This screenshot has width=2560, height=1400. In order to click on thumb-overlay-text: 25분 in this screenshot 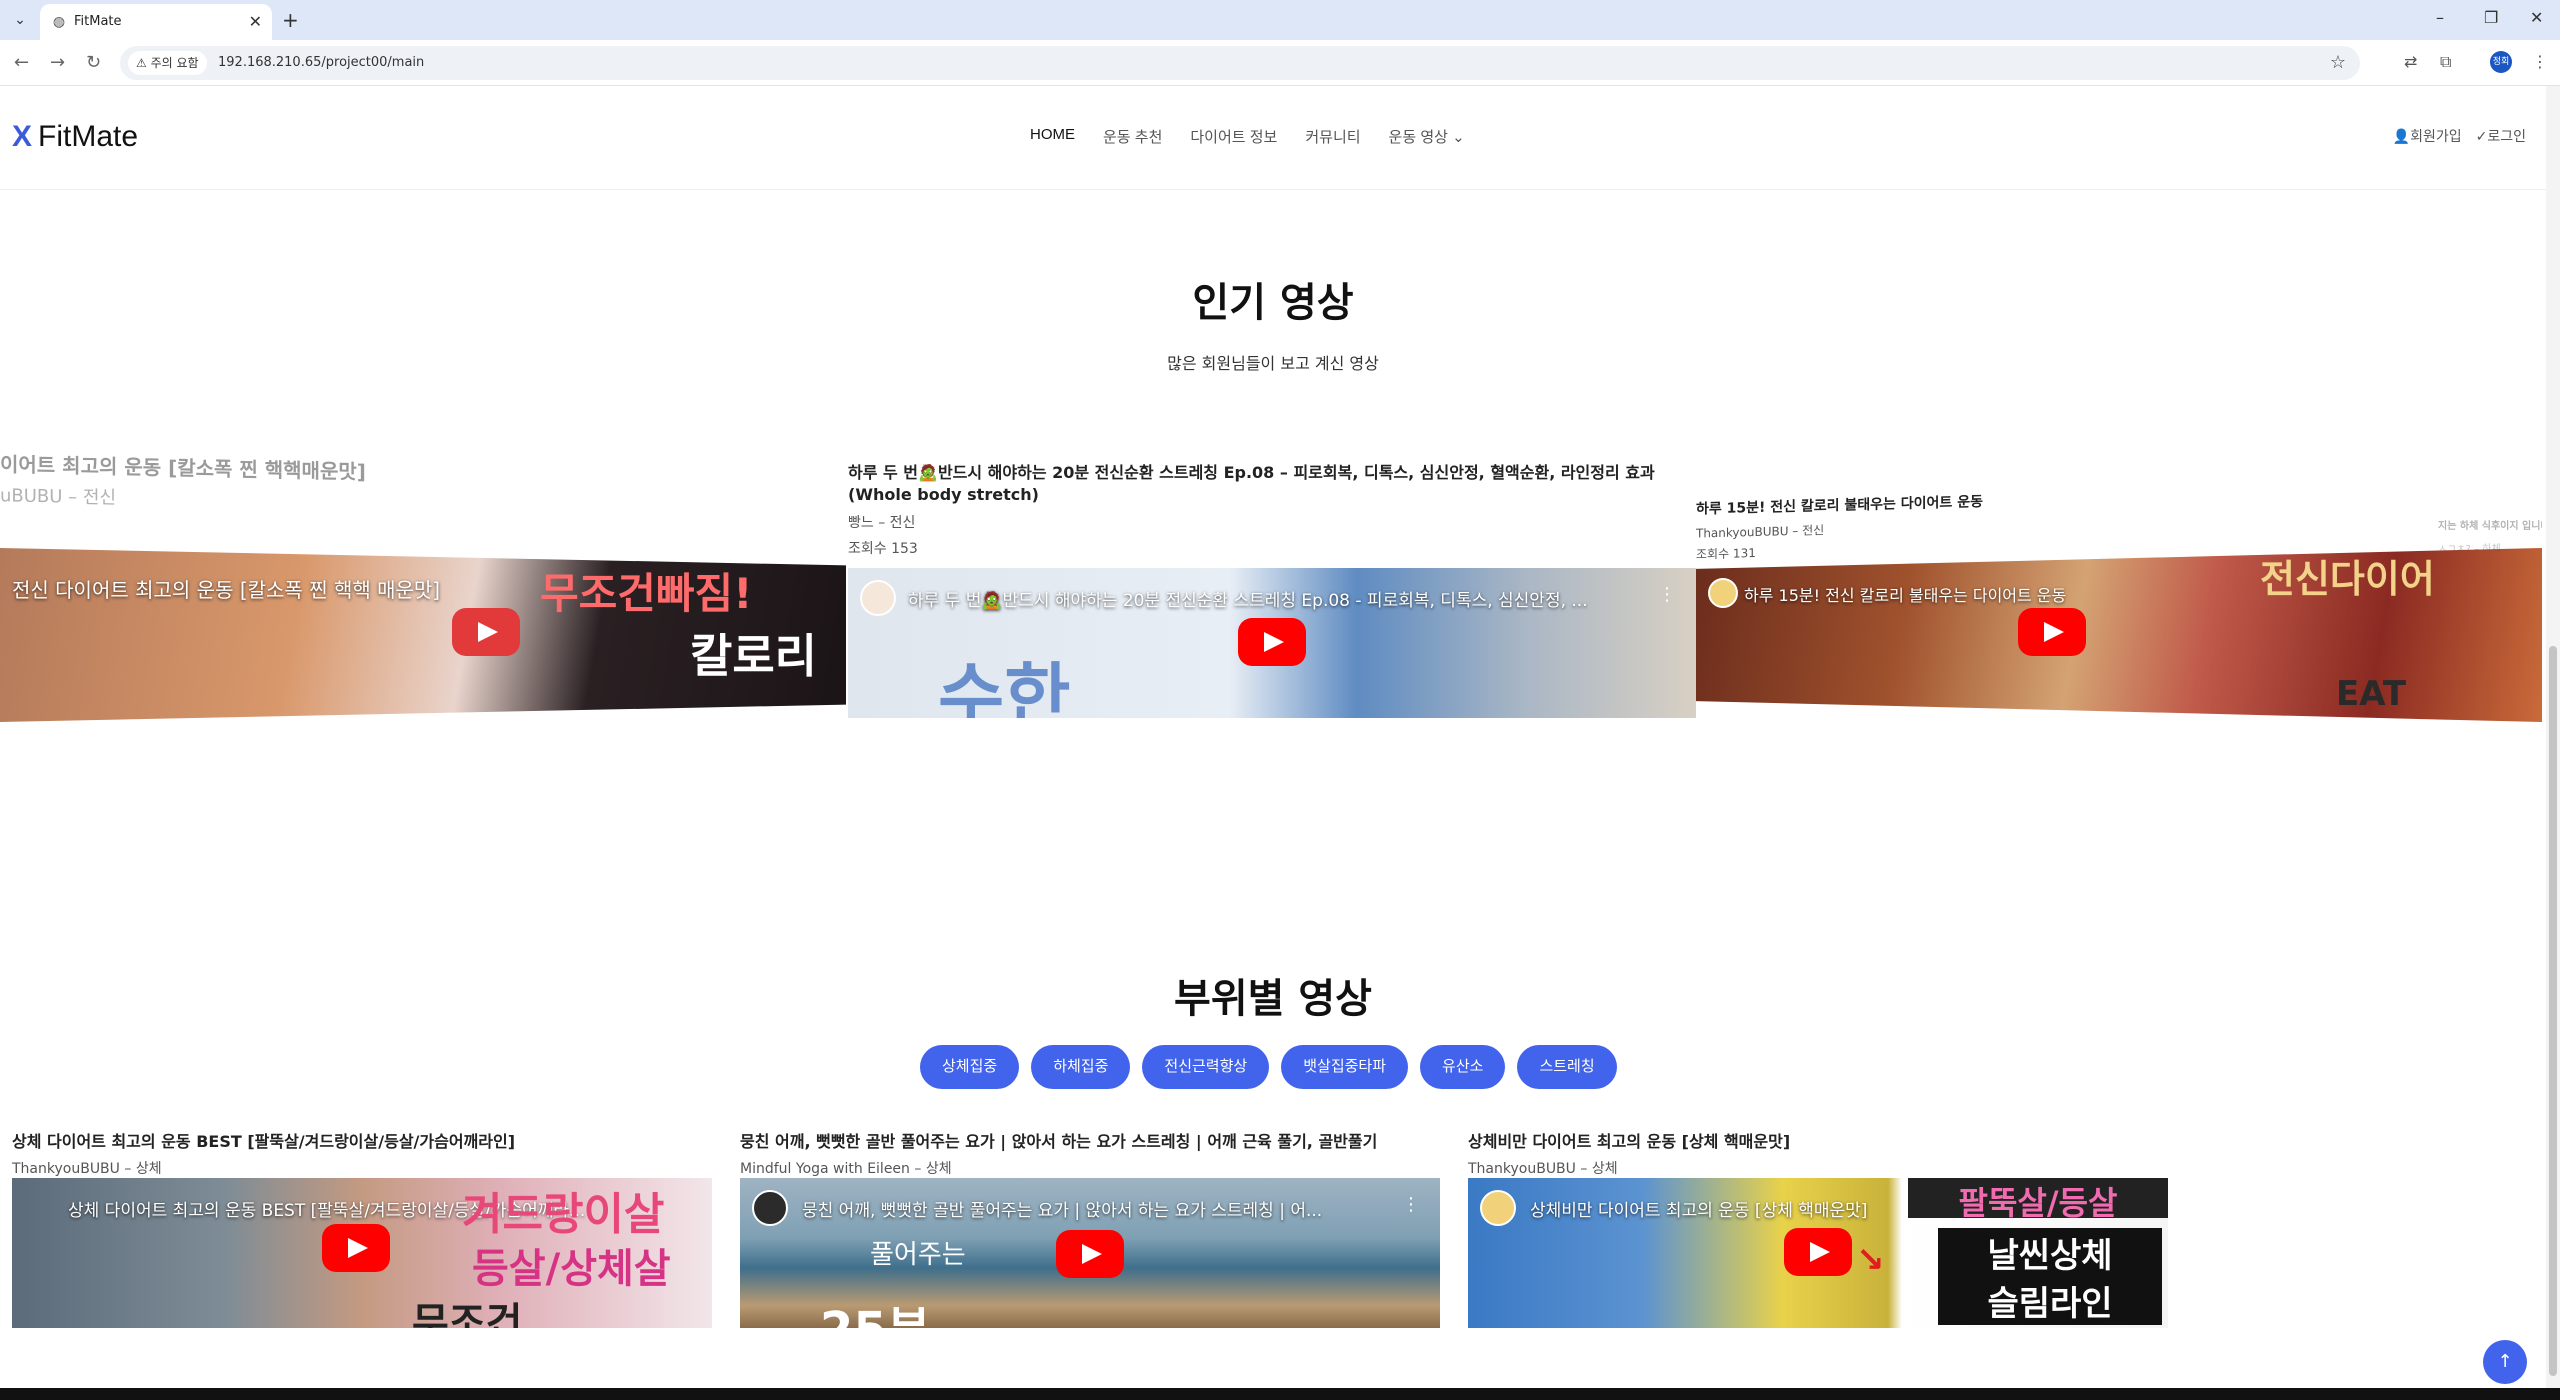, I will do `click(875, 1309)`.